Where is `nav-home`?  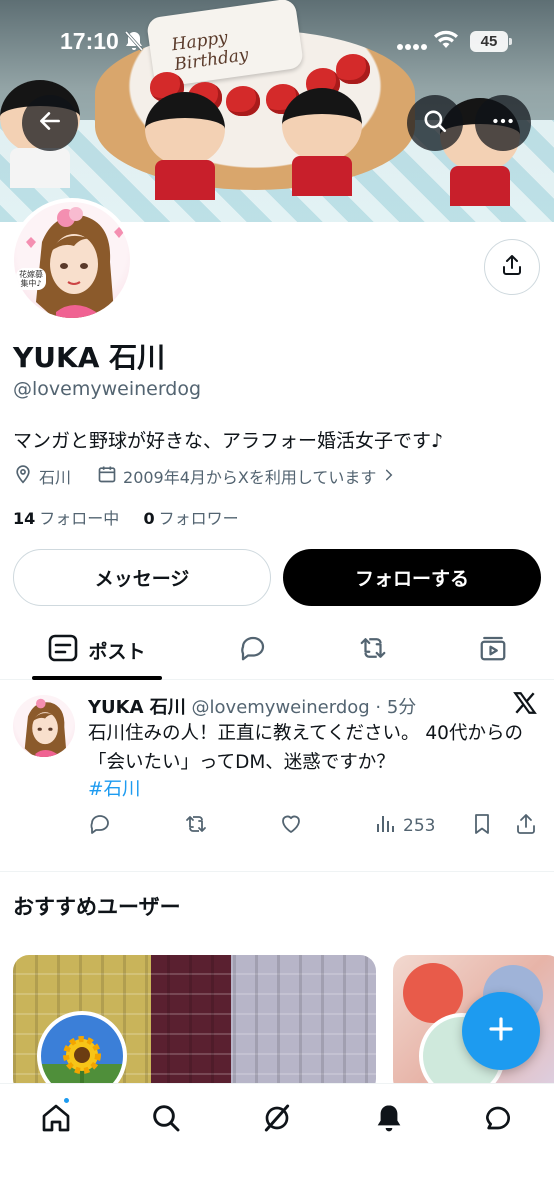
nav-home is located at coordinates (56, 1120).